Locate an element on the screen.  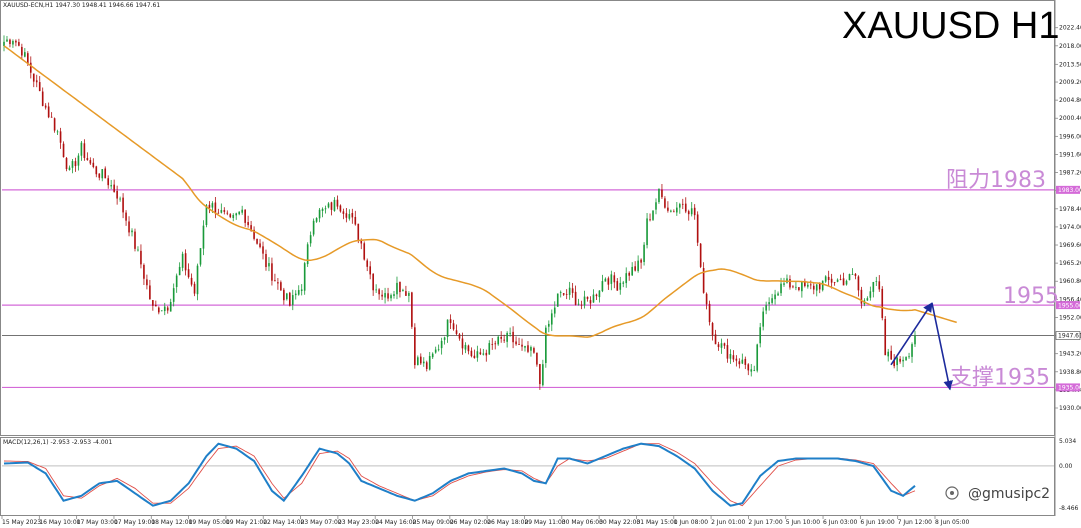
price-tick-label: 1960.80 is located at coordinates (1070, 281).